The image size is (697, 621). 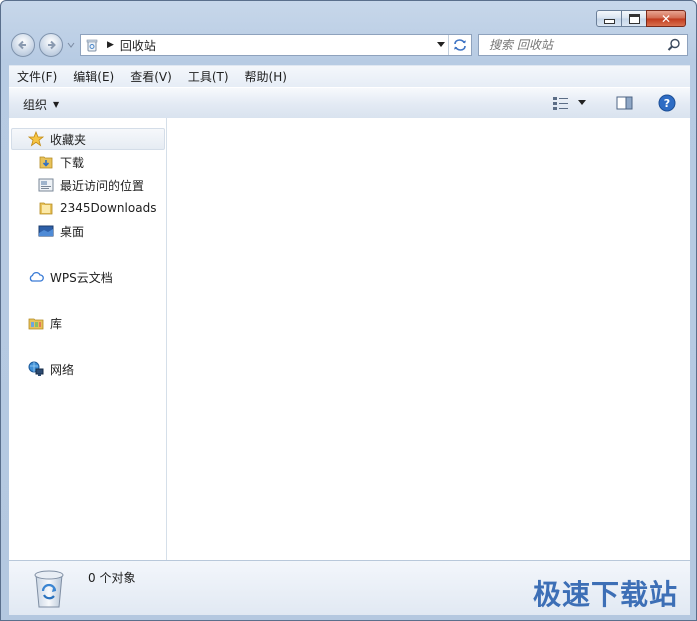 What do you see at coordinates (36, 368) in the screenshot?
I see `network-icon` at bounding box center [36, 368].